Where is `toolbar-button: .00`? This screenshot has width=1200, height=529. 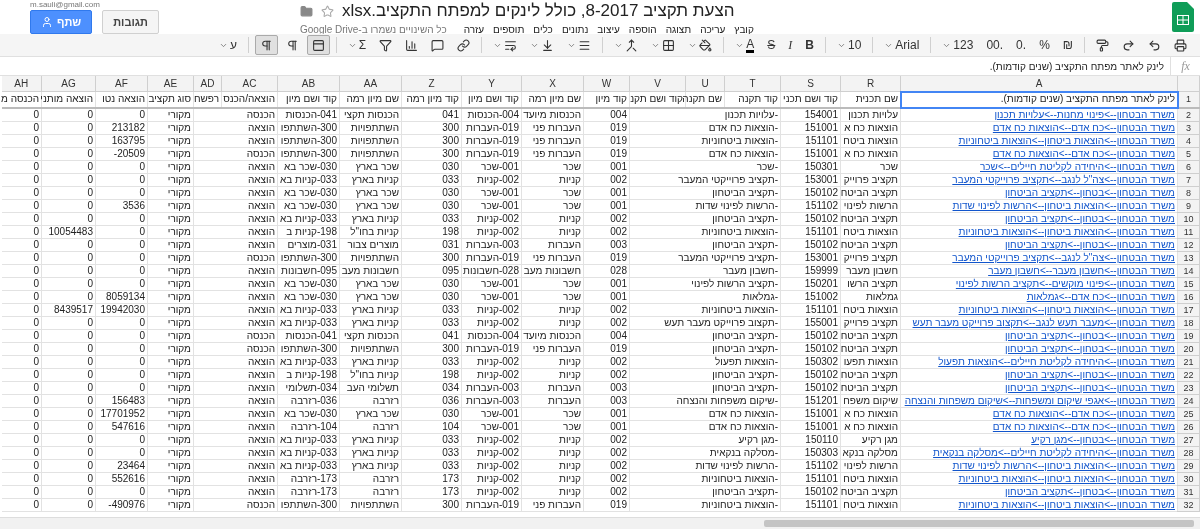
toolbar-button: .00 is located at coordinates (995, 45).